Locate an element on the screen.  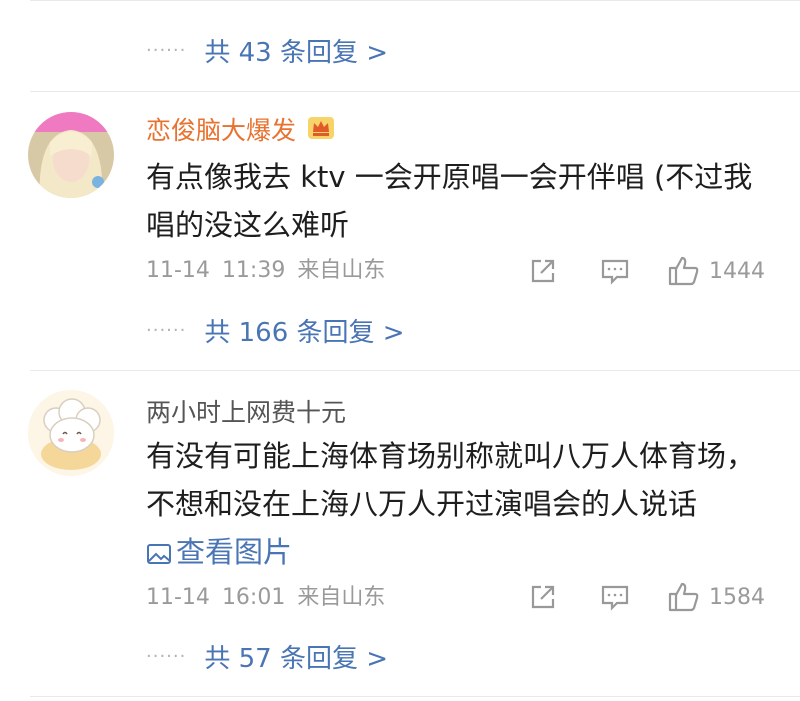
username: 恋俊脑大爆发 is located at coordinates (221, 129).